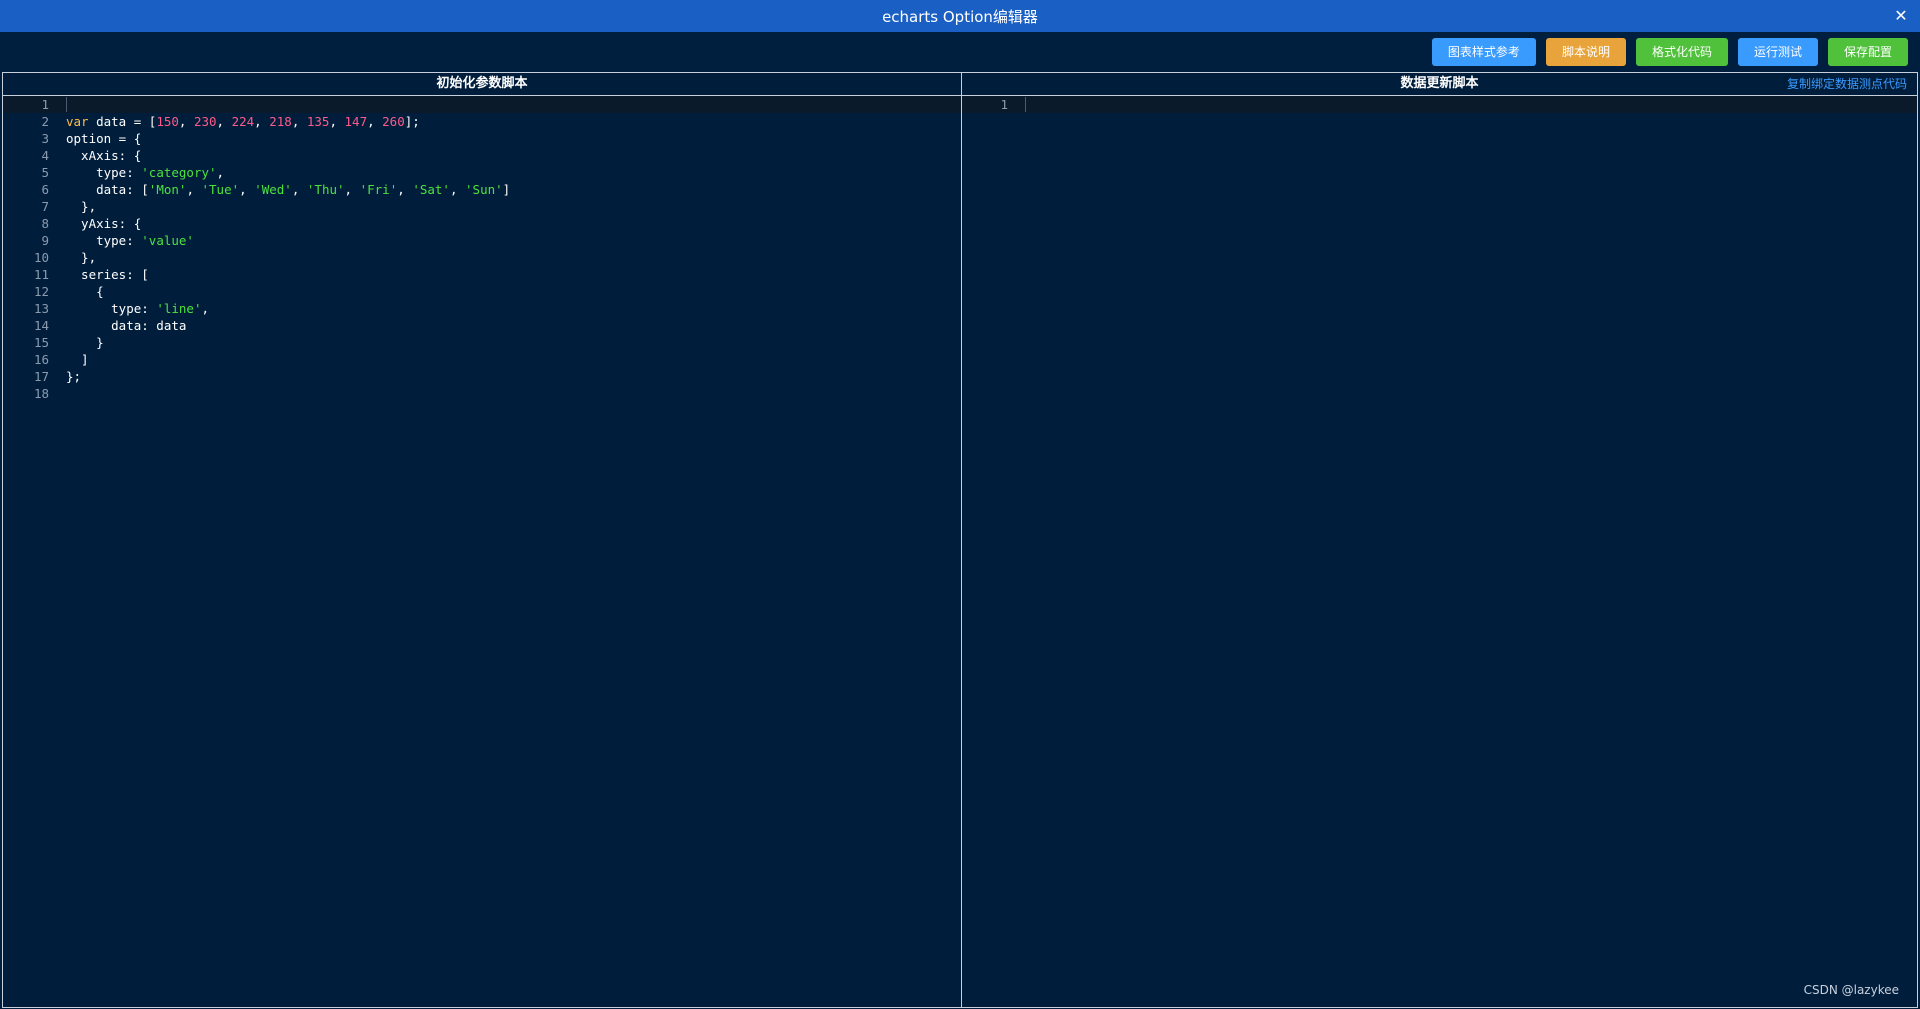  What do you see at coordinates (41, 291) in the screenshot?
I see `line-number: 12` at bounding box center [41, 291].